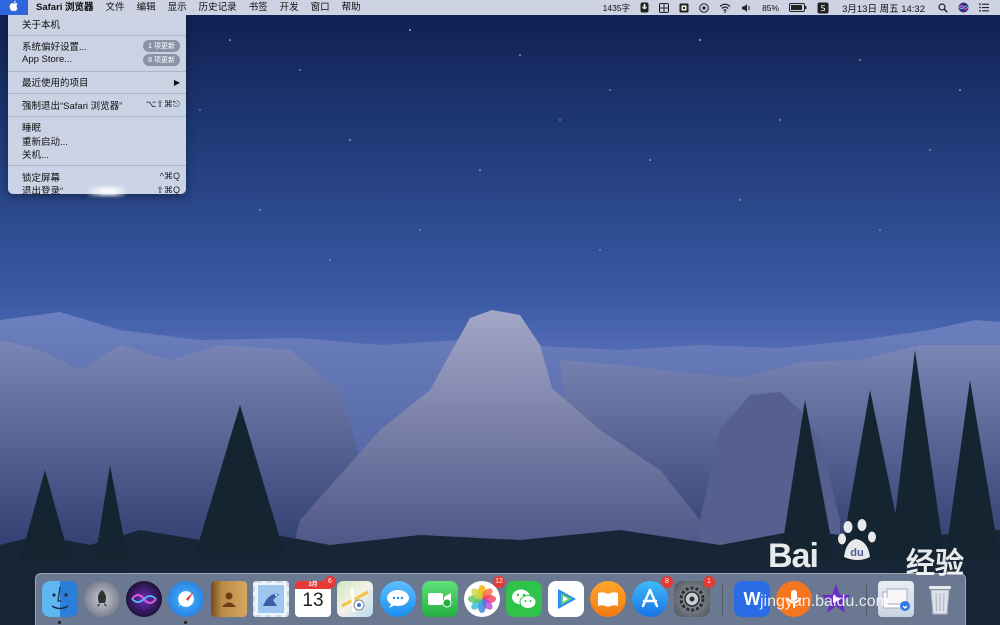  What do you see at coordinates (72, 106) in the screenshot?
I see `menu-item-label: 强制退出“Safari 浏览器”` at bounding box center [72, 106].